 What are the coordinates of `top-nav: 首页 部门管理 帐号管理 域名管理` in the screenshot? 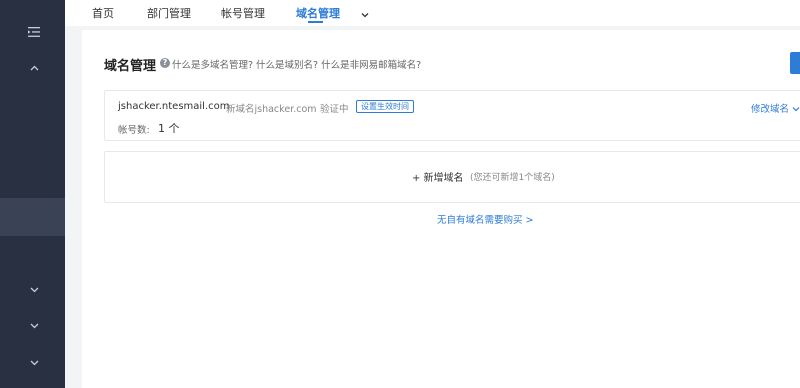 It's located at (432, 13).